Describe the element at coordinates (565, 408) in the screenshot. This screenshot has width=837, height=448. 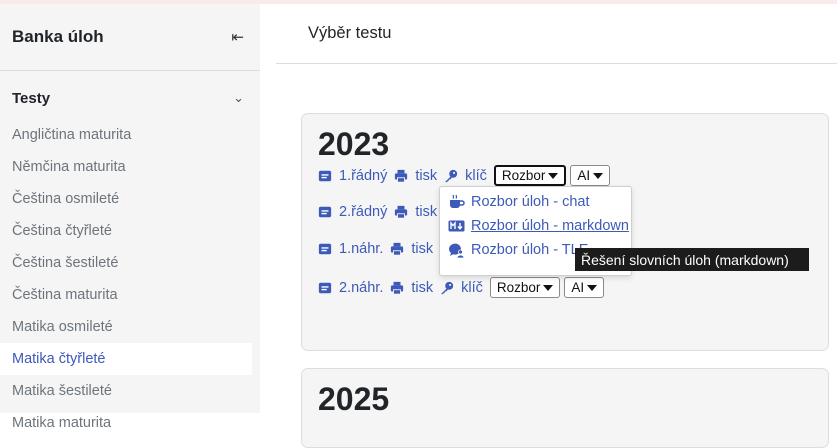
I see `year-card-2025: 2025` at that location.